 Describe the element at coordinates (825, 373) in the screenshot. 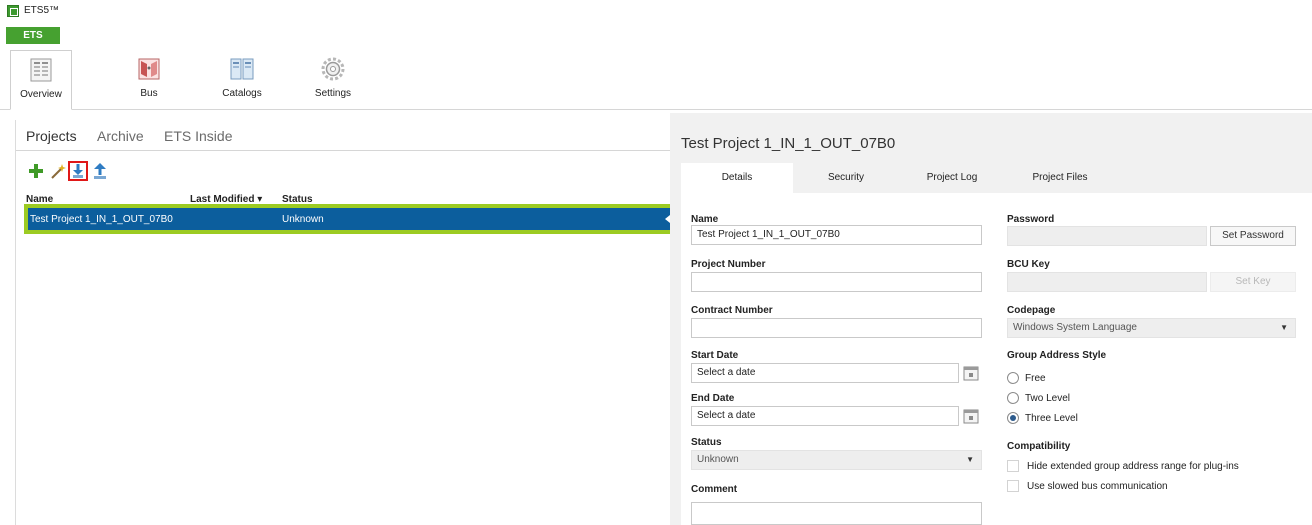

I see `start-date-field: Select a date` at that location.